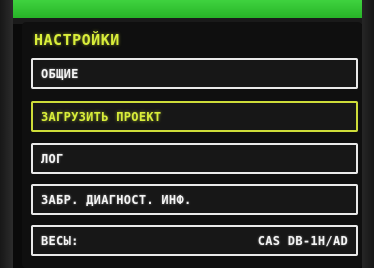 This screenshot has width=374, height=268. Describe the element at coordinates (194, 116) in the screenshot. I see `menu-item-load-project: ЗАГРУЗИТЬ ПРОЕКТ` at that location.